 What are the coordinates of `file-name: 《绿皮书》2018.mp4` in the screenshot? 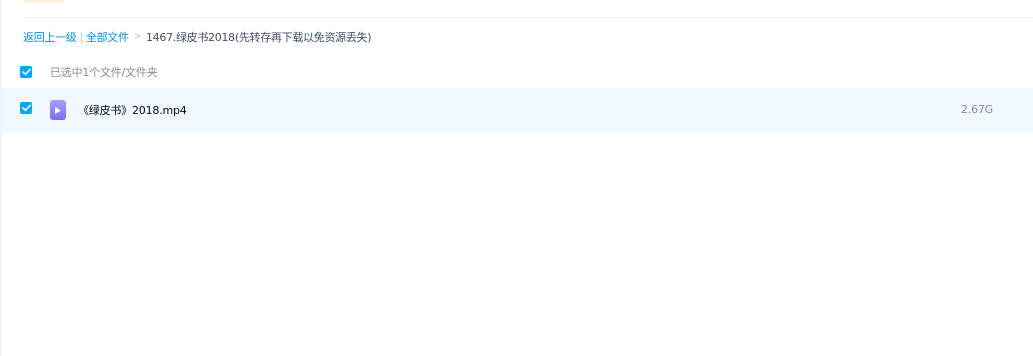 It's located at (132, 110).